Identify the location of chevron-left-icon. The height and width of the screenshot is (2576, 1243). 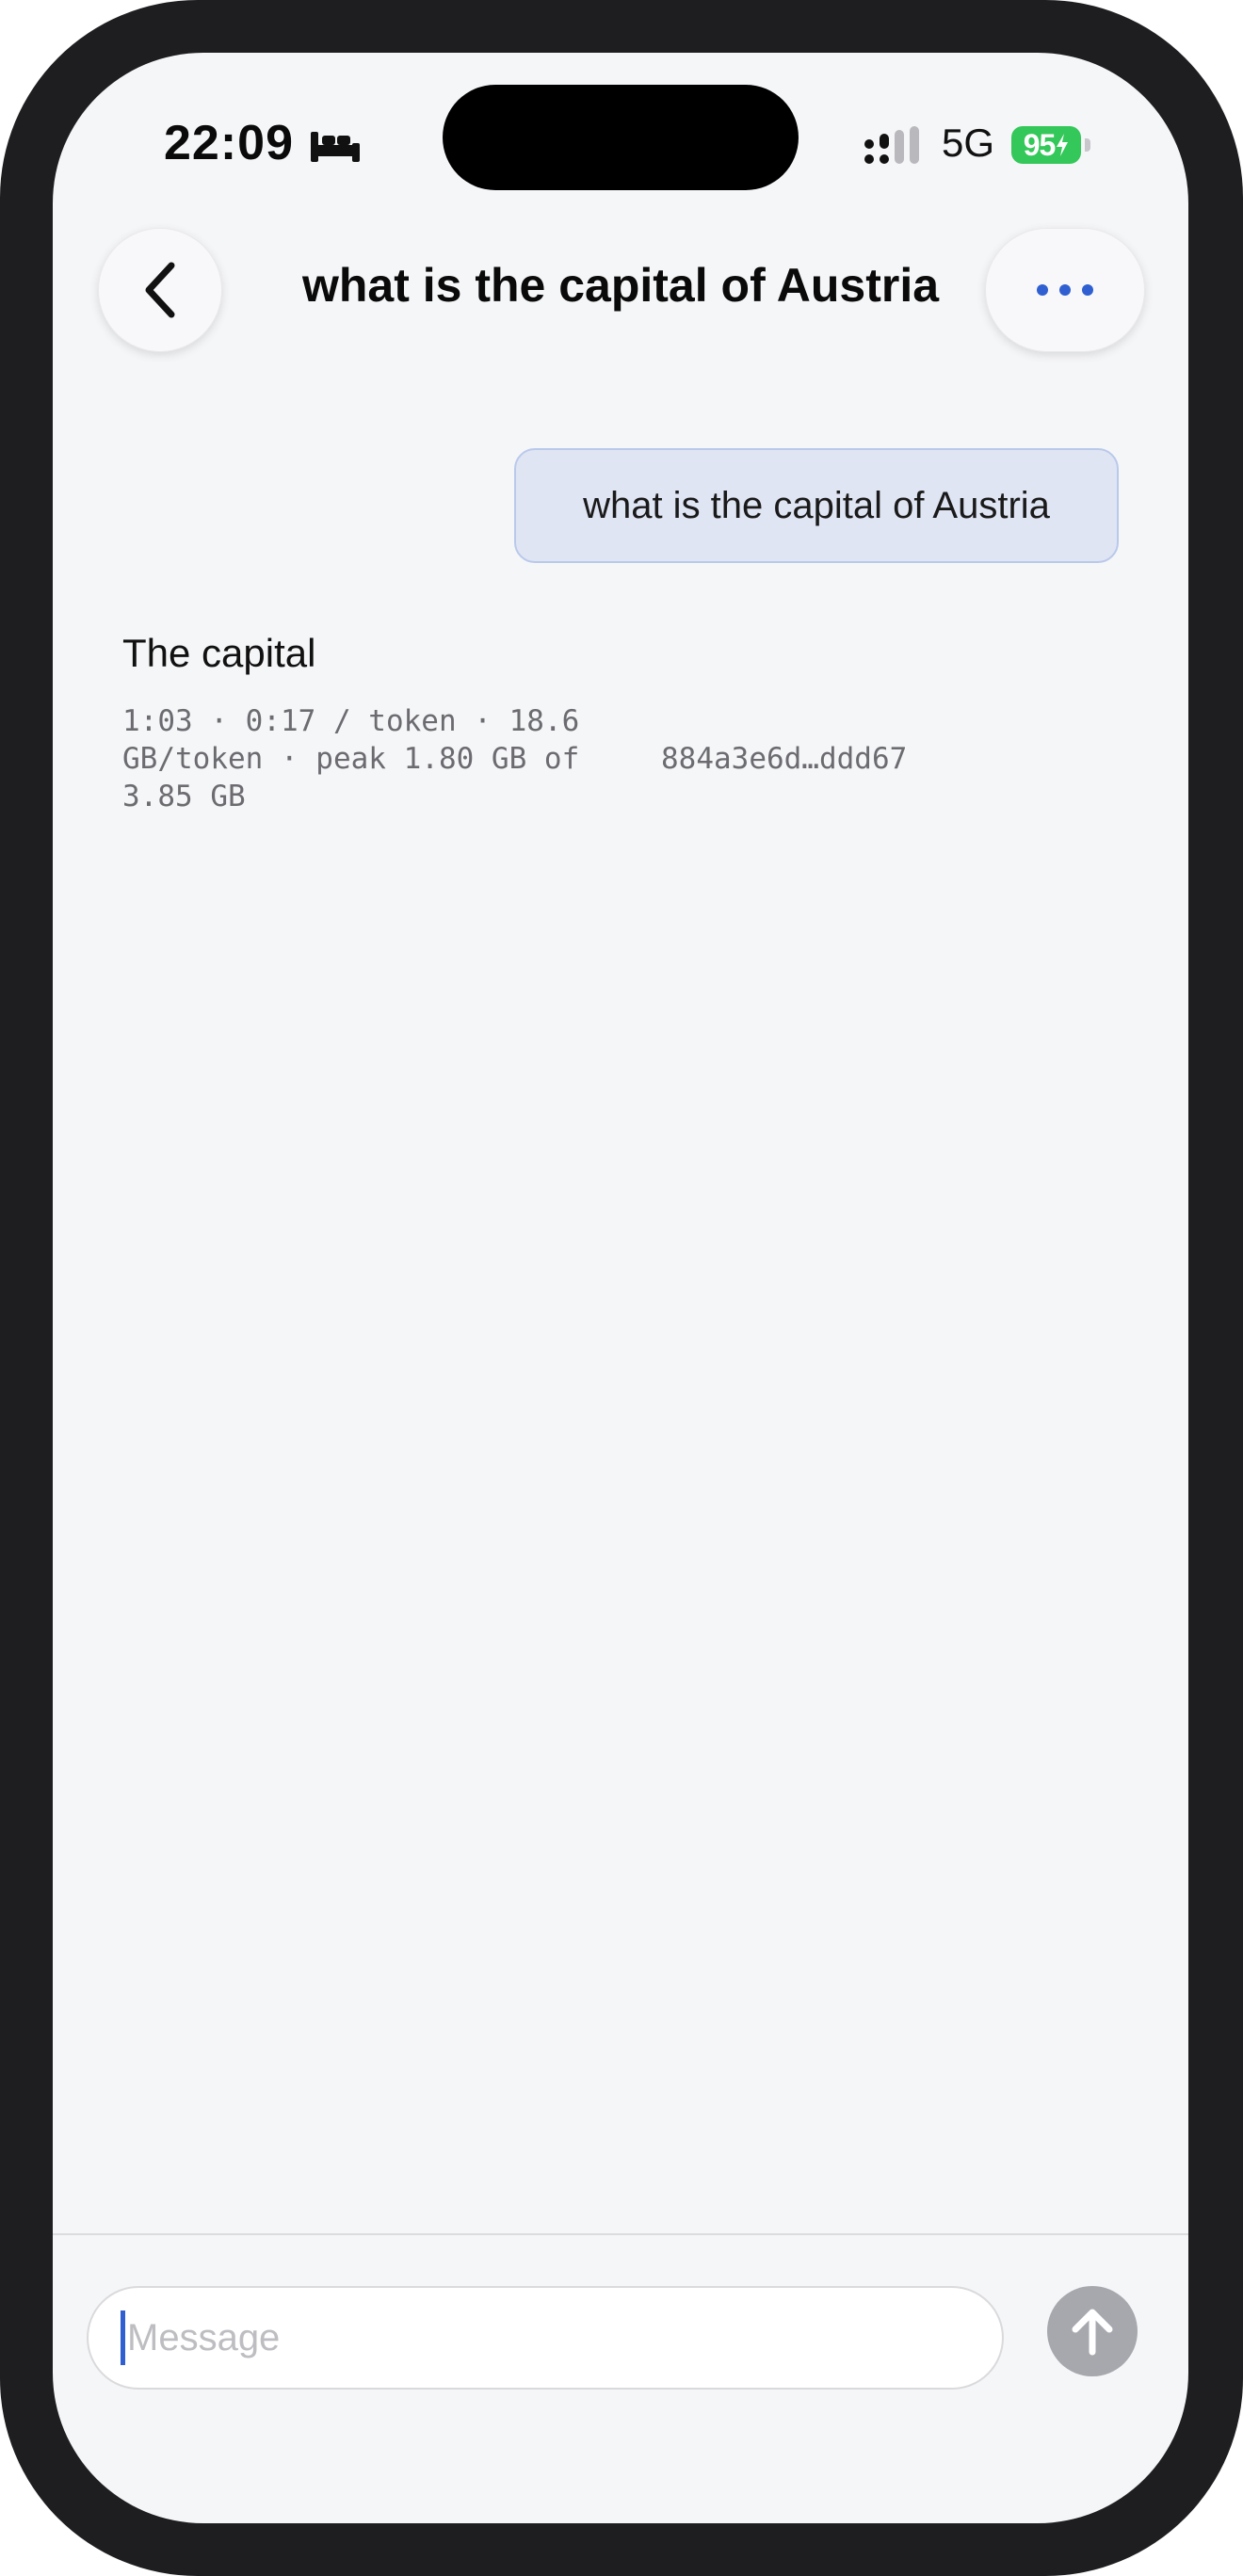
(160, 290).